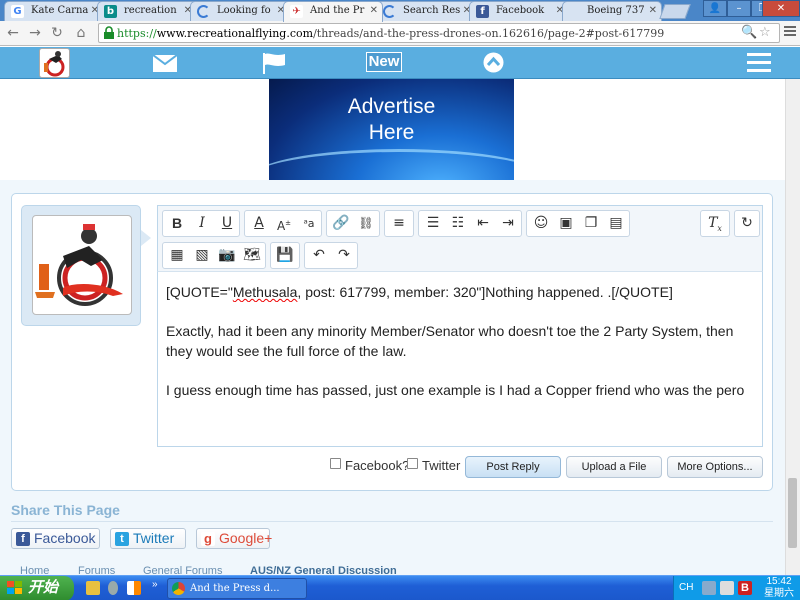 The height and width of the screenshot is (600, 800). I want to click on windows-taskbar: 开始 » And the Press d... CH B 15:42 星期六, so click(400, 587).